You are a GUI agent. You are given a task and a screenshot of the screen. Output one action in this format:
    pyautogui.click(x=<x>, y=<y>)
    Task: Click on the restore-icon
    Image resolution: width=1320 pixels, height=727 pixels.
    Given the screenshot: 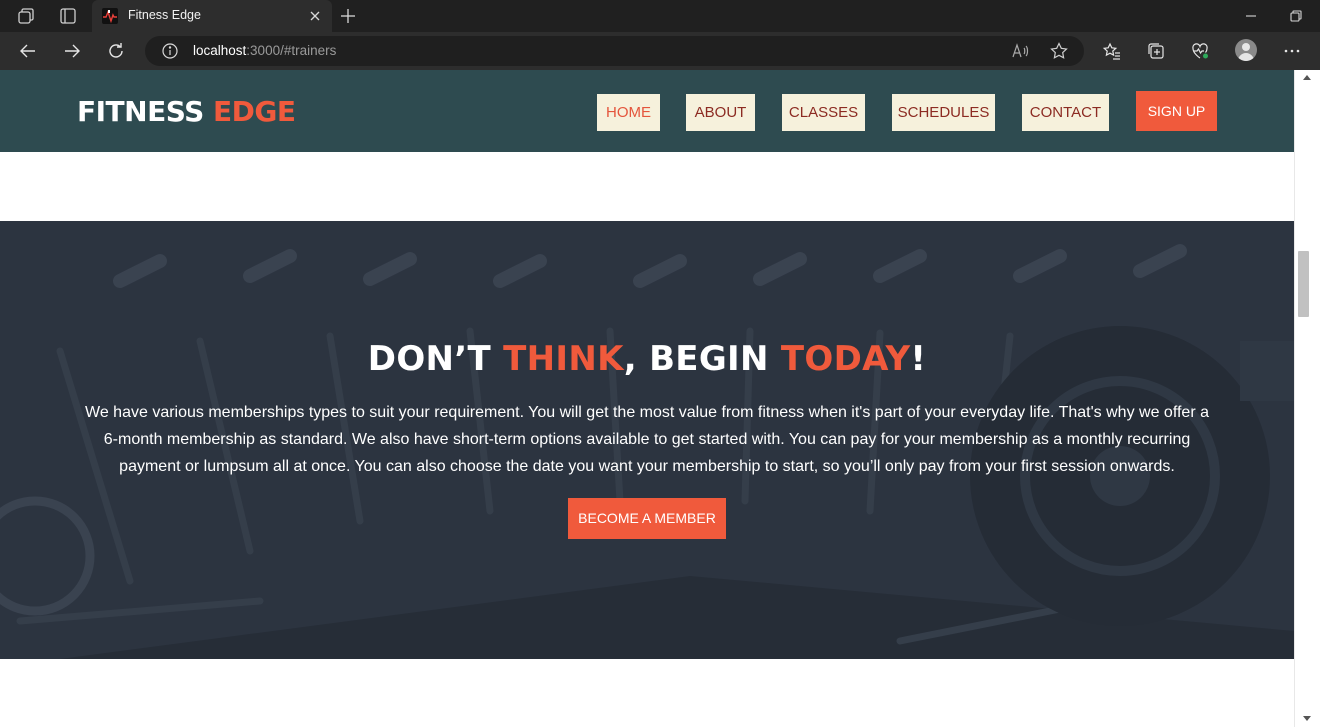 What is the action you would take?
    pyautogui.click(x=1296, y=16)
    